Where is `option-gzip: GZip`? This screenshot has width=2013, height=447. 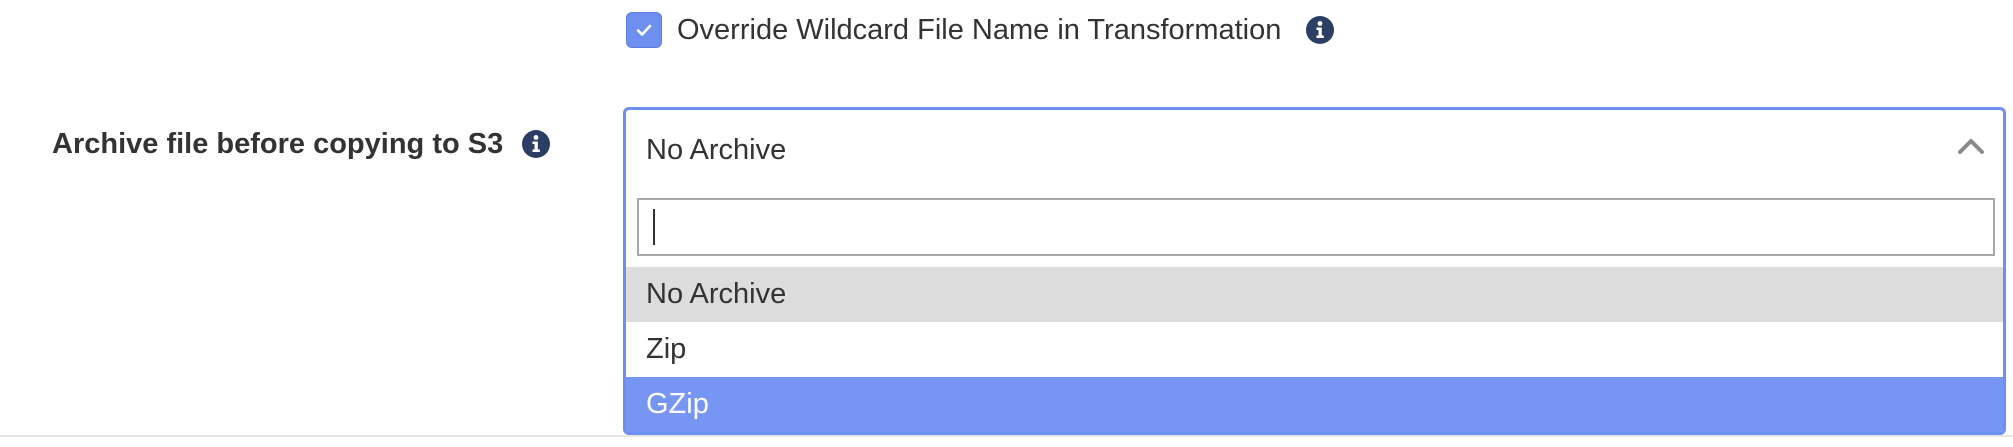 option-gzip: GZip is located at coordinates (1314, 404).